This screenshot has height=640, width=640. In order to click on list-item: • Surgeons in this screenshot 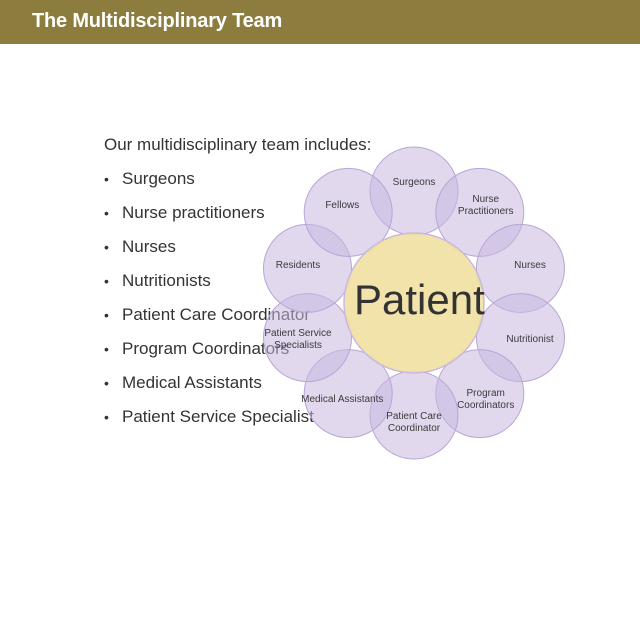, I will do `click(209, 185)`.